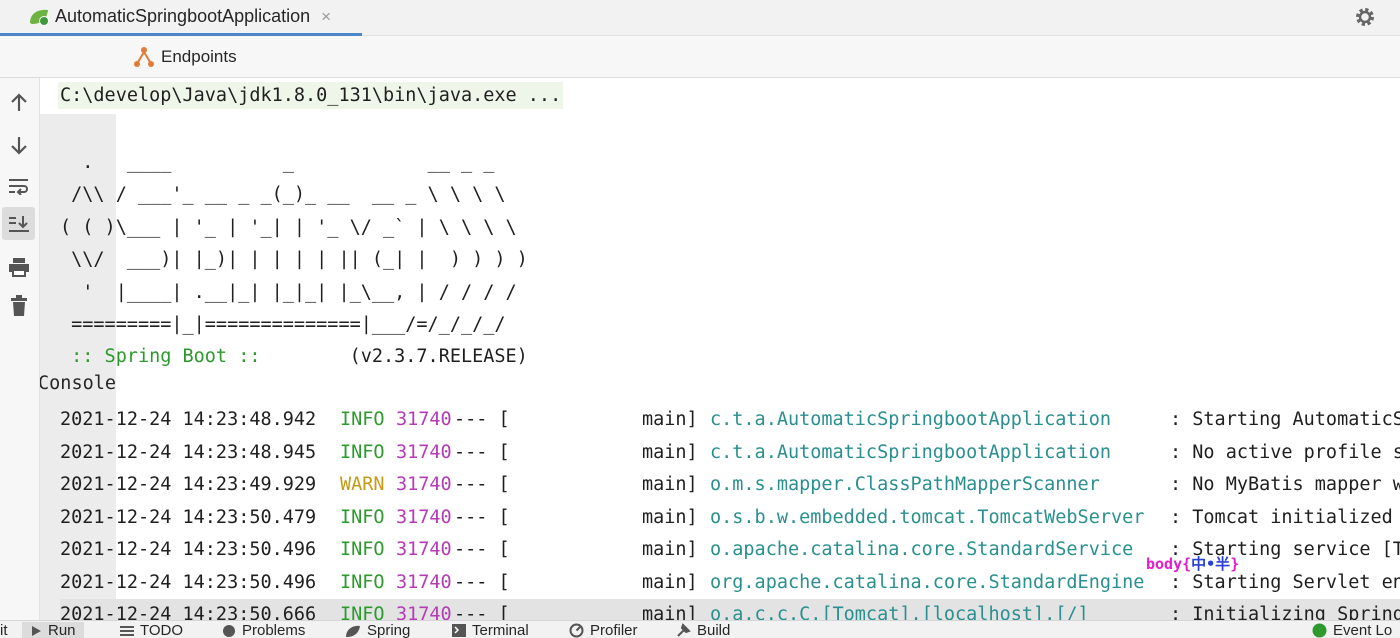 The height and width of the screenshot is (638, 1400). I want to click on trash-icon, so click(18, 305).